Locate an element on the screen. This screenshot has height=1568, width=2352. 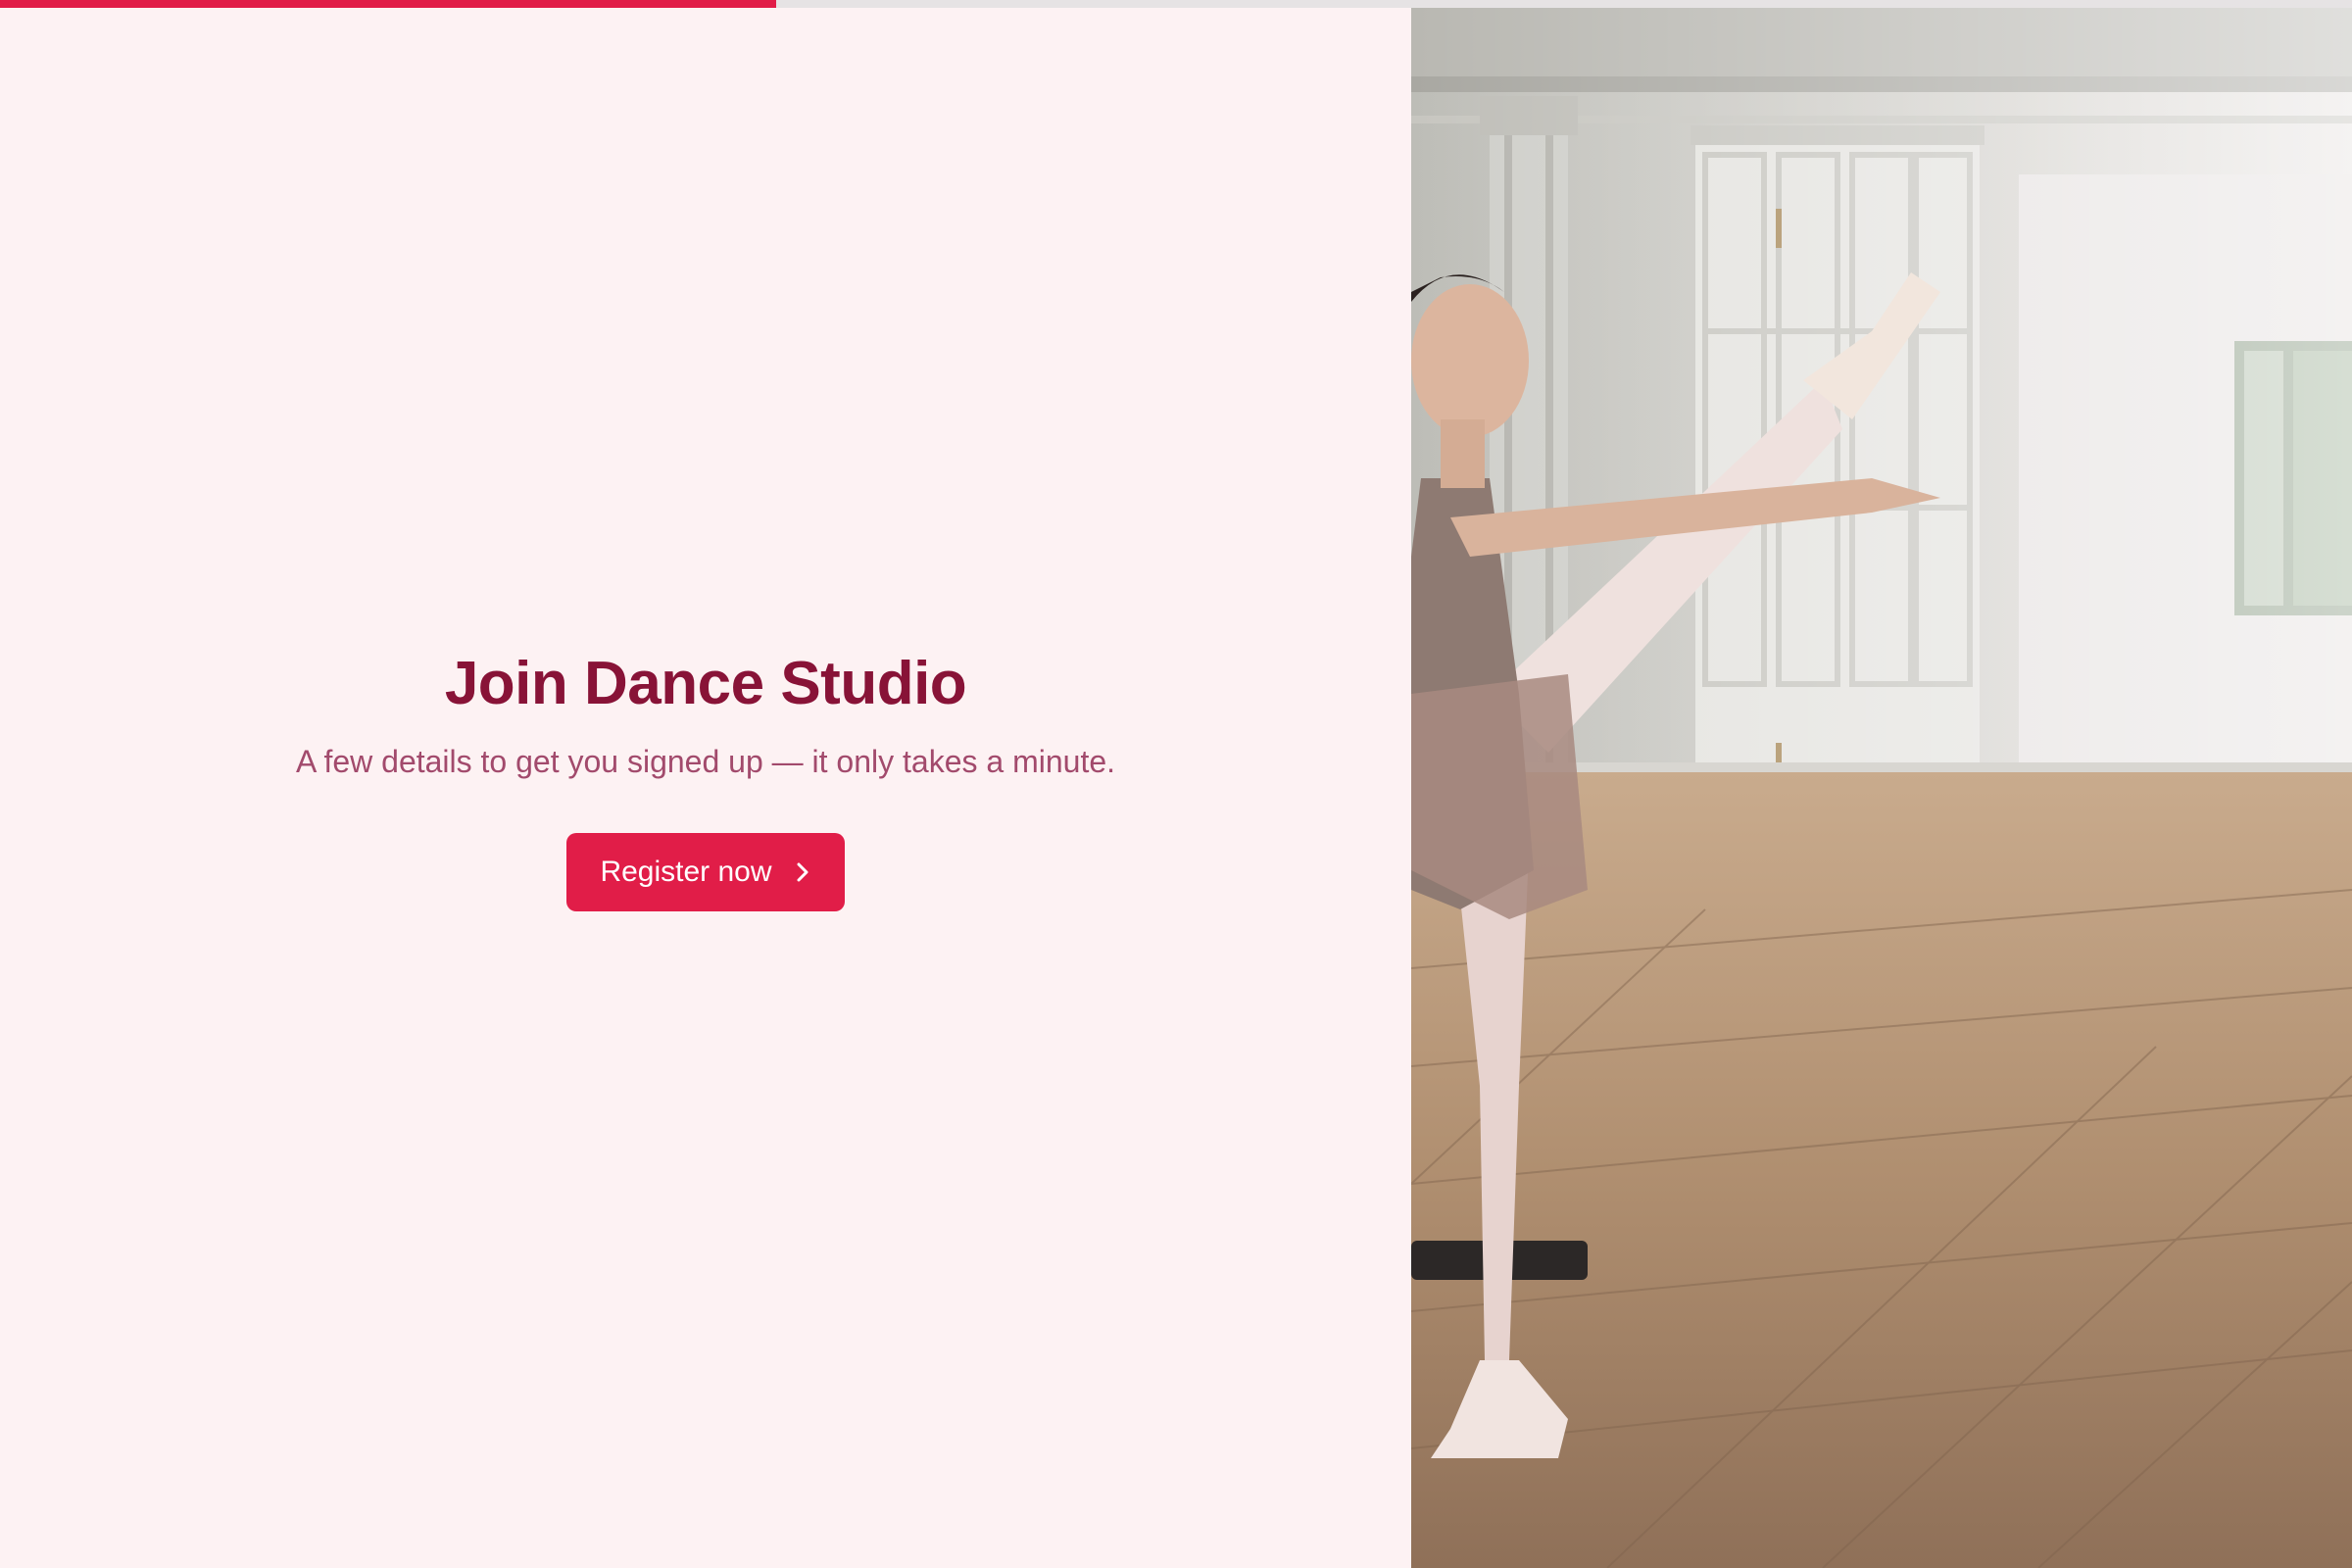
register-now-label: Register now is located at coordinates (686, 872).